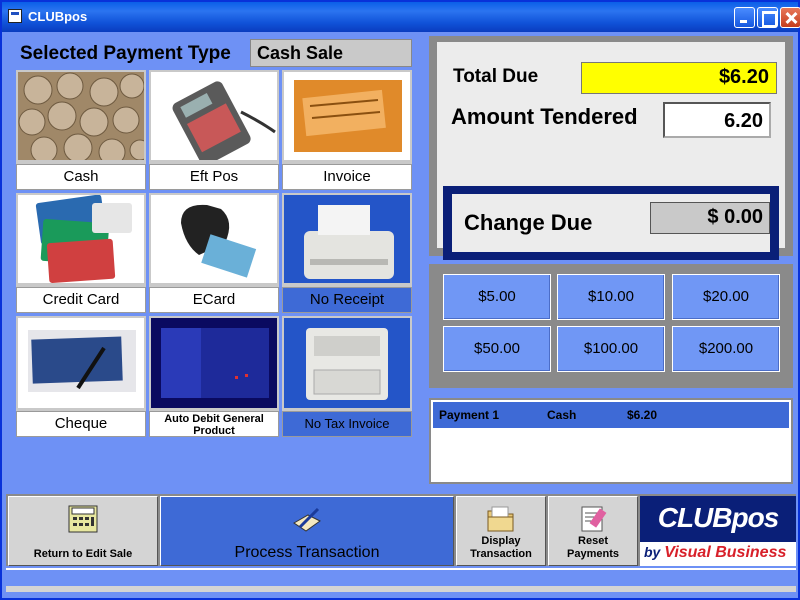  I want to click on quick-amount-10-button: $10.00, so click(611, 297).